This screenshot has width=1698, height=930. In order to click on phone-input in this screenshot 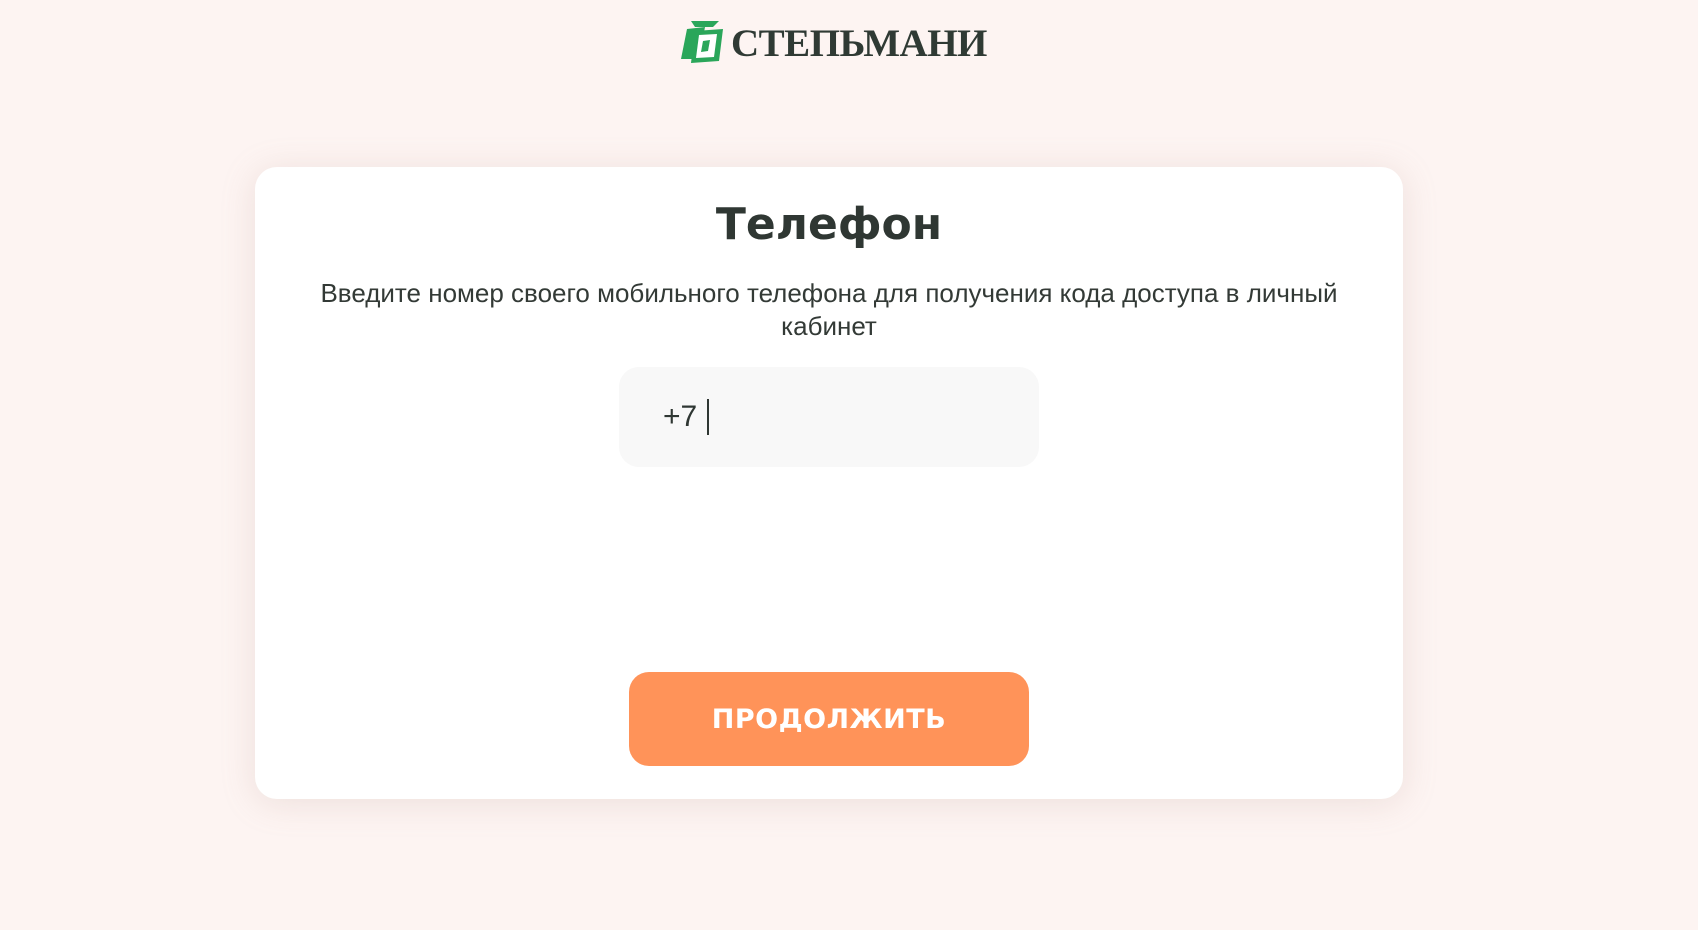, I will do `click(855, 417)`.